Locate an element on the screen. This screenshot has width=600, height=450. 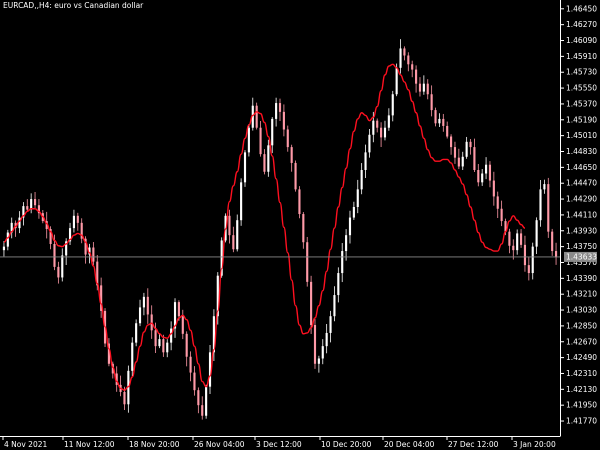
price-tick-label: 1.41950 is located at coordinates (581, 405).